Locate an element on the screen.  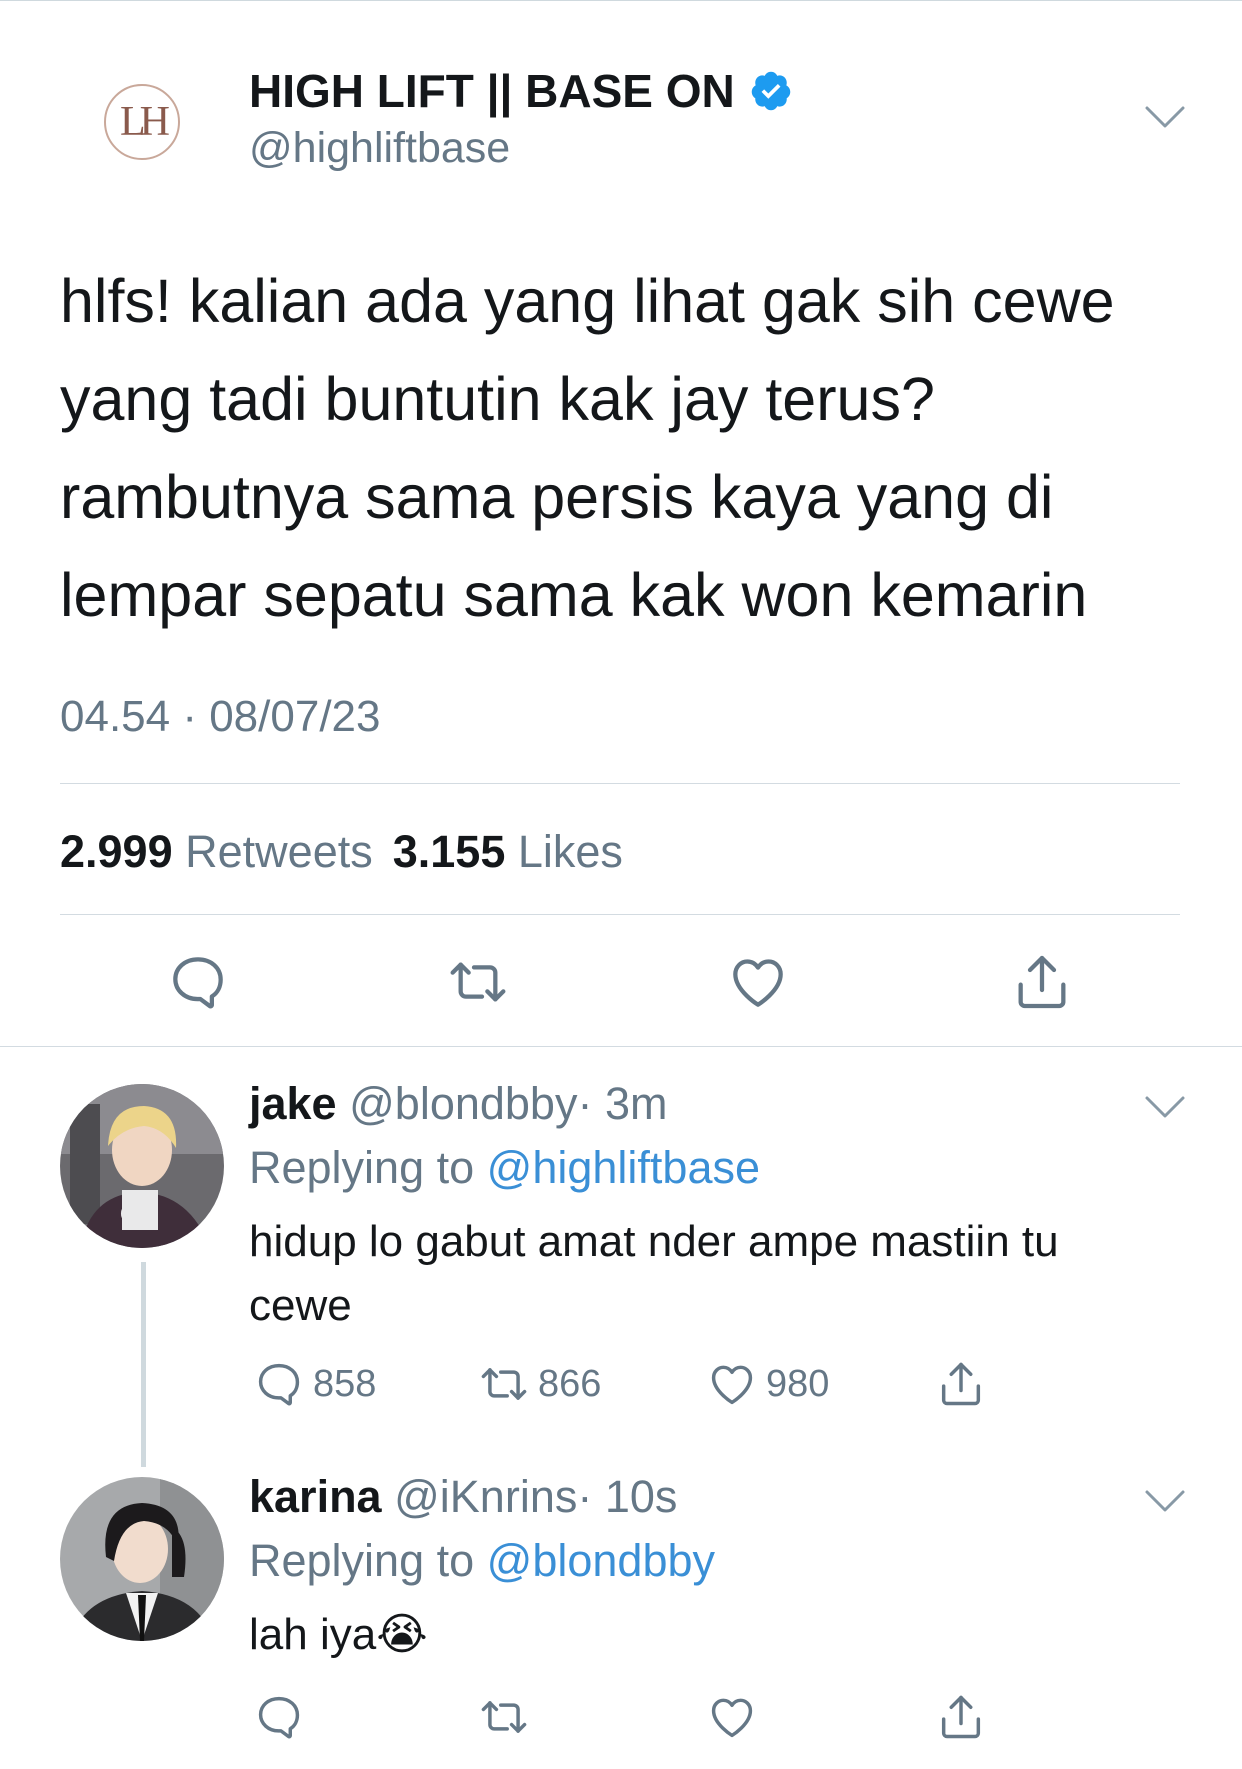
retweet-action: 866 is located at coordinates (539, 1384).